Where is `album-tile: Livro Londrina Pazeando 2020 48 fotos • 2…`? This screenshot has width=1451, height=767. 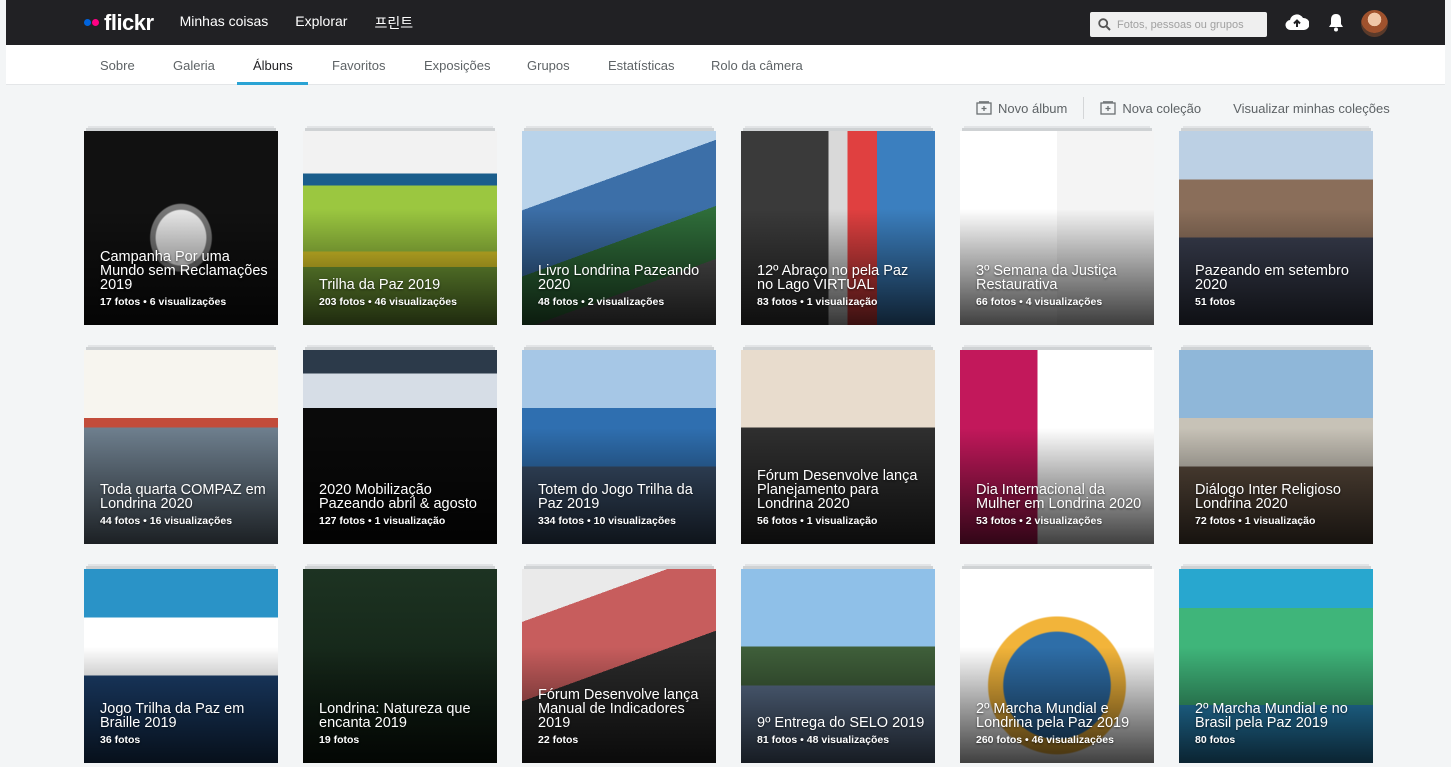 album-tile: Livro Londrina Pazeando 2020 48 fotos • 2… is located at coordinates (619, 228).